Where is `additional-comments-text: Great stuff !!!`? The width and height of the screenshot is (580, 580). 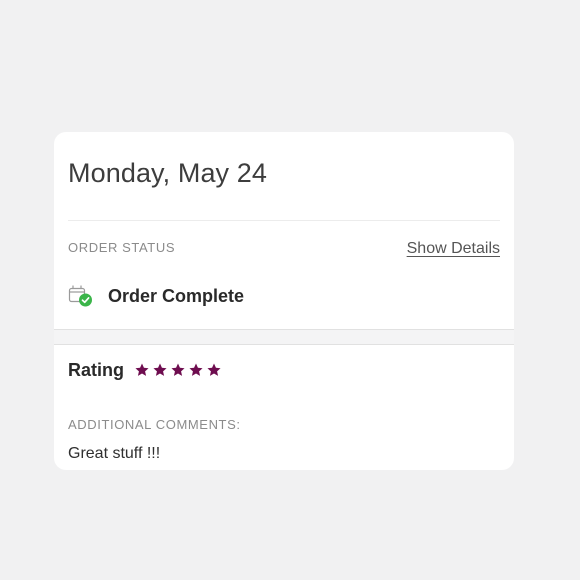 additional-comments-text: Great stuff !!! is located at coordinates (114, 453).